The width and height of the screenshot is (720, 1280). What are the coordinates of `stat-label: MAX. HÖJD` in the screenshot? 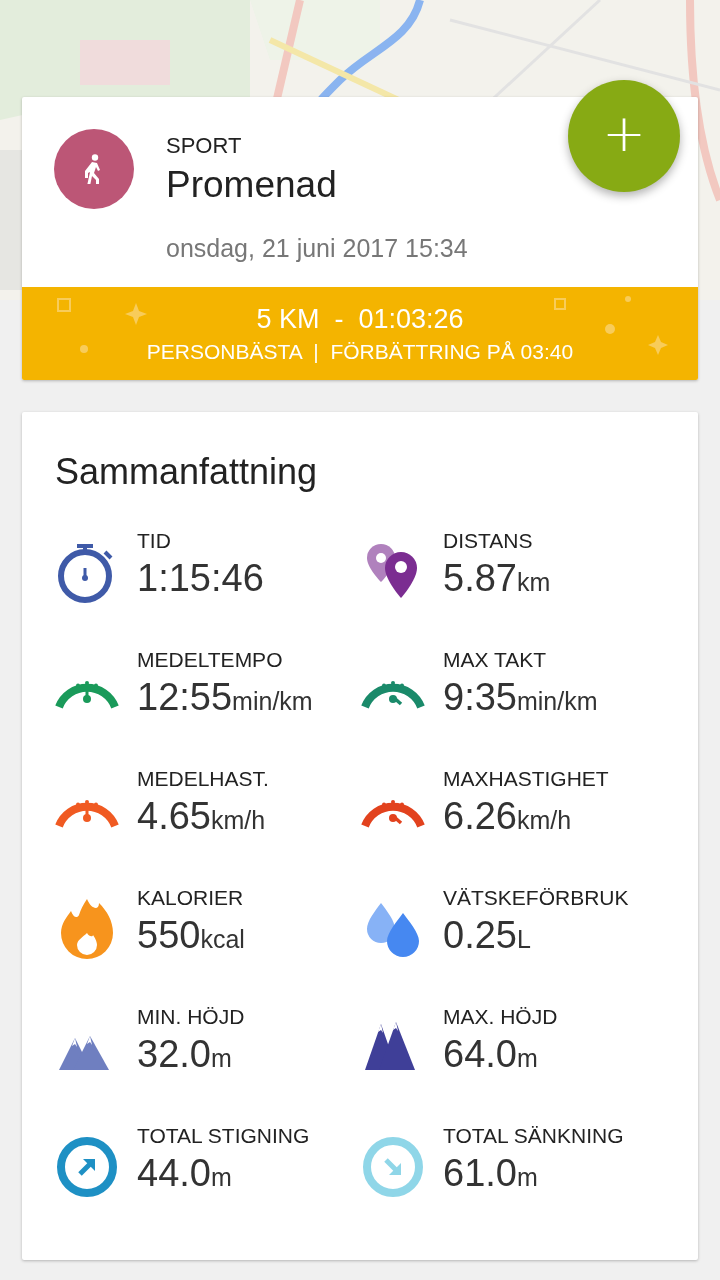 It's located at (500, 1017).